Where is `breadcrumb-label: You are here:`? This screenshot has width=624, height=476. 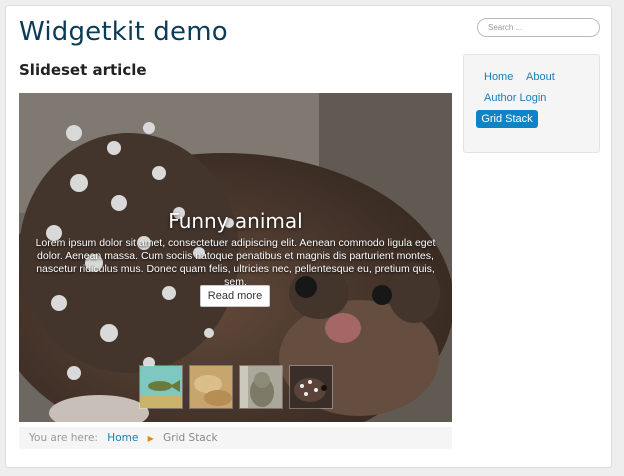
breadcrumb-label: You are here: is located at coordinates (63, 438).